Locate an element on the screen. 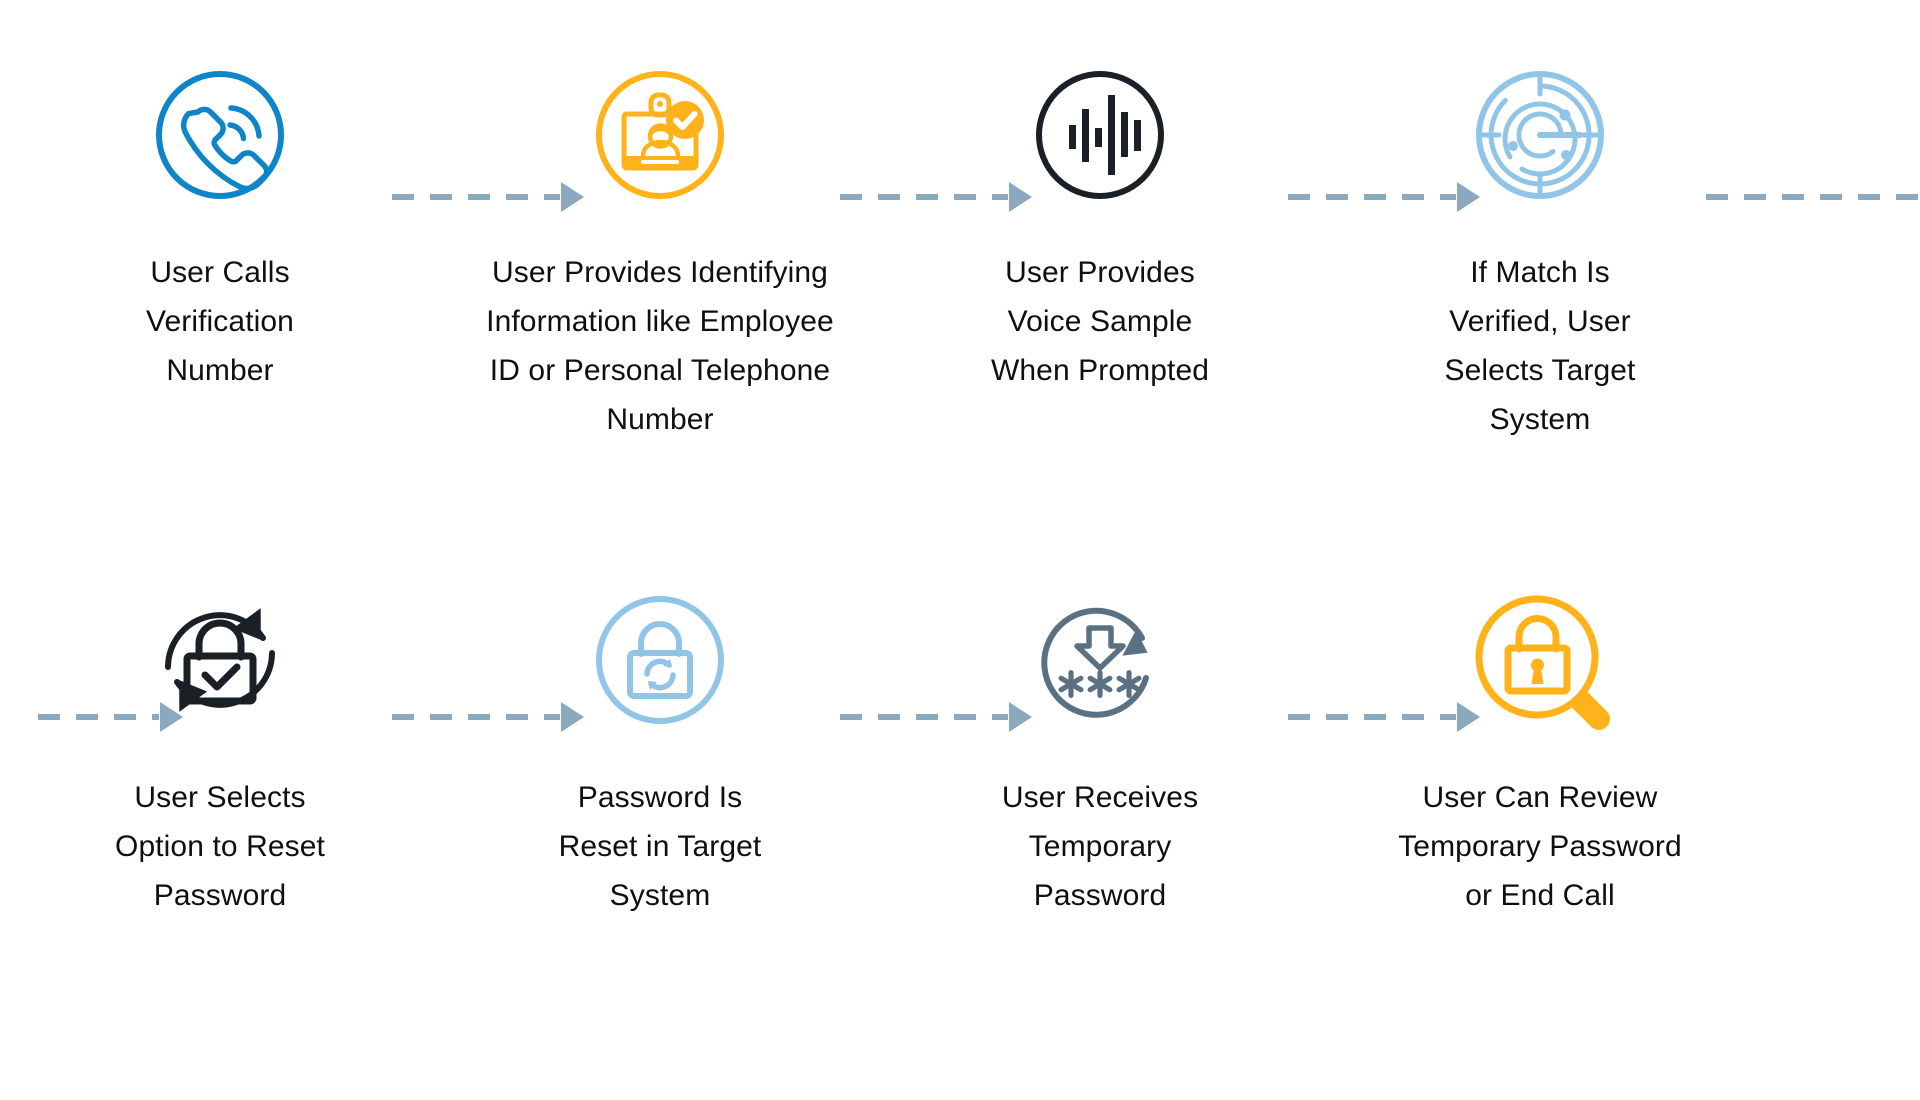  process-step-7: User Receives Temporary Password is located at coordinates (1100, 747).